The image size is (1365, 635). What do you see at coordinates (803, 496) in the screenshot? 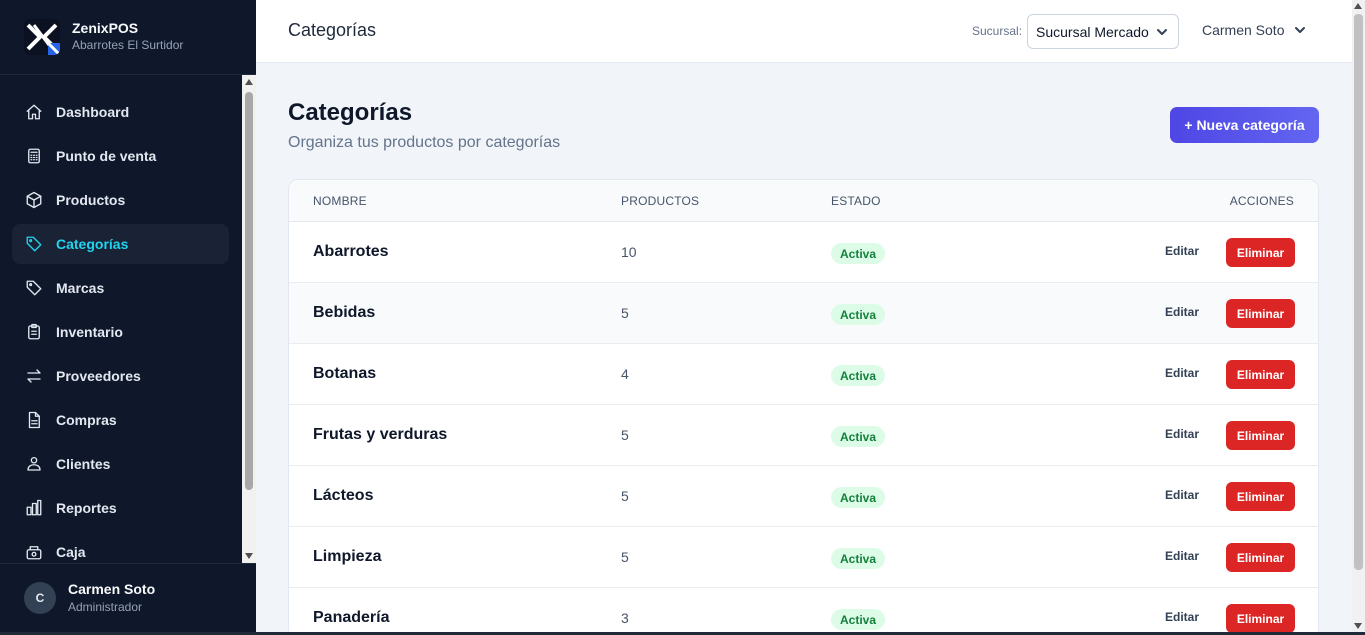
I see `table-row: Lácteos 5 Activa Editar Eliminar` at bounding box center [803, 496].